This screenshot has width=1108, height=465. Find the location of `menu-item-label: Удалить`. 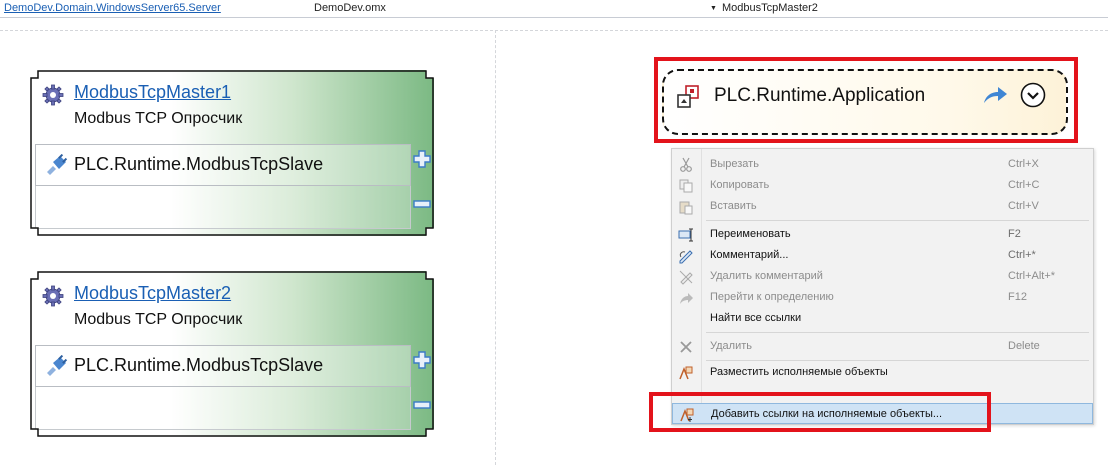

menu-item-label: Удалить is located at coordinates (731, 346).